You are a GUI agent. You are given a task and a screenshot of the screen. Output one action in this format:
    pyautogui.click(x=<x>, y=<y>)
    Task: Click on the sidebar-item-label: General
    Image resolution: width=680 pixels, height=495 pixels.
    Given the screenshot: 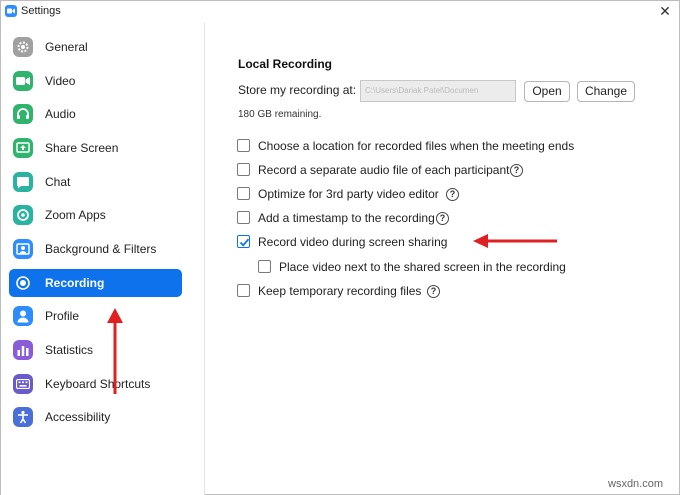 What is the action you would take?
    pyautogui.click(x=66, y=47)
    